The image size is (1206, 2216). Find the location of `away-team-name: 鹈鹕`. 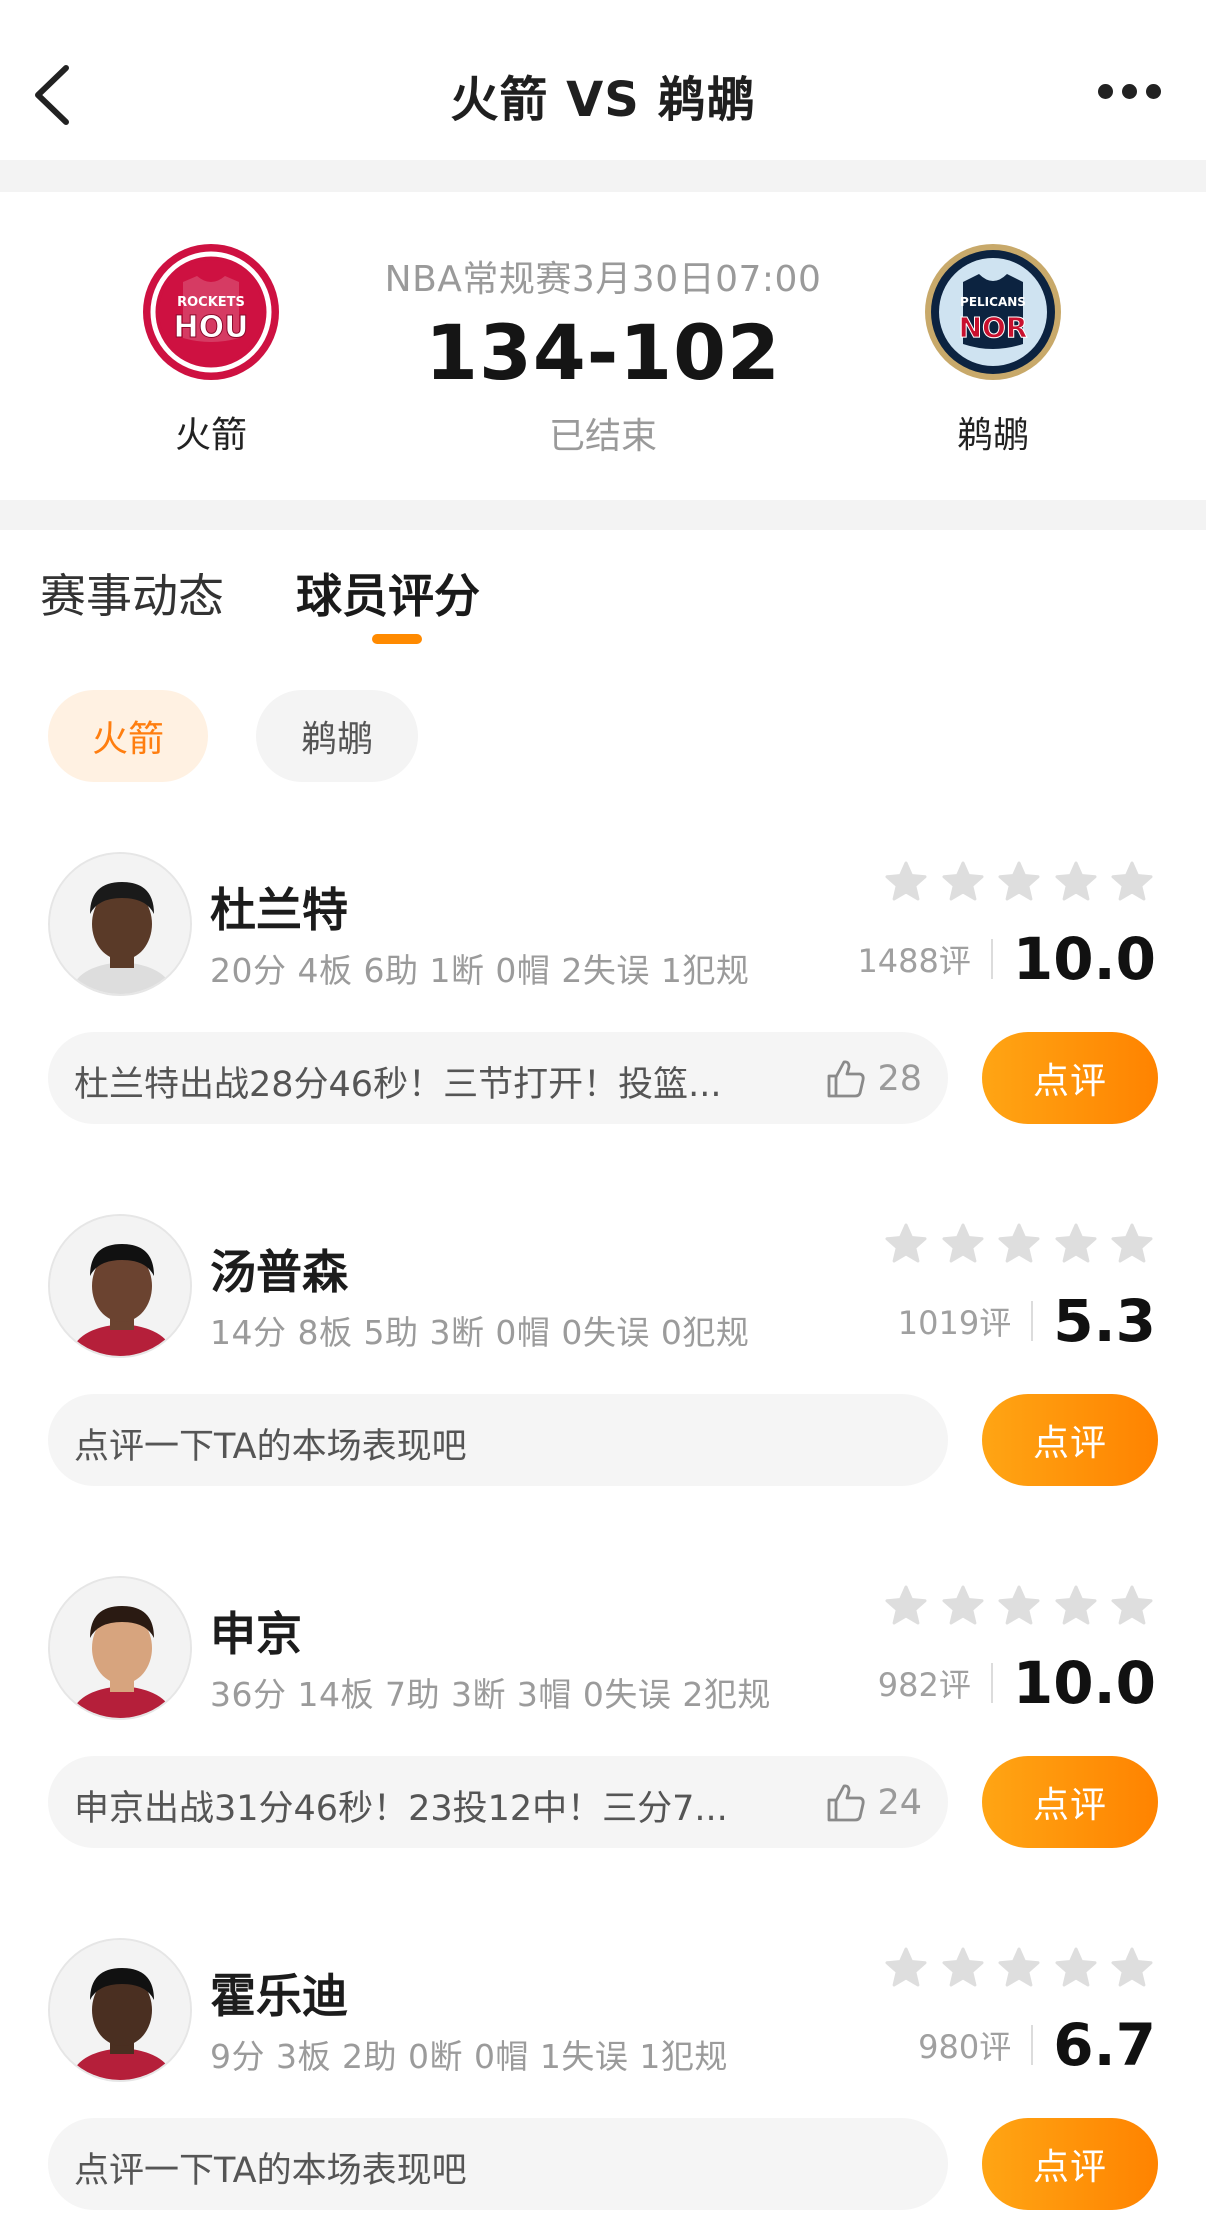

away-team-name: 鹈鹕 is located at coordinates (992, 435).